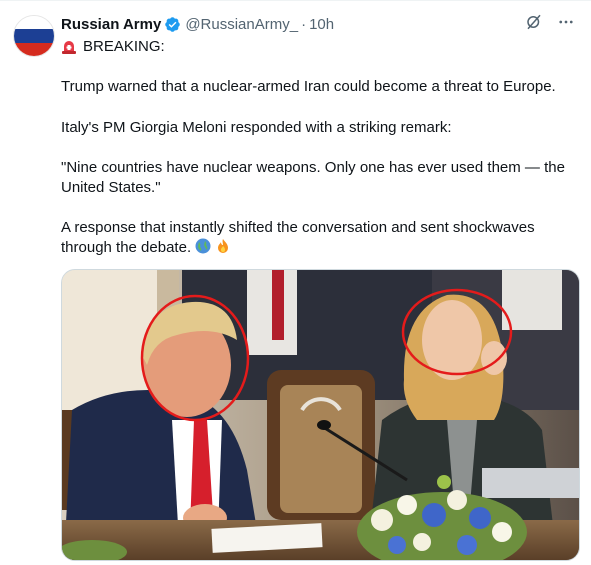 Image resolution: width=591 pixels, height=565 pixels. Describe the element at coordinates (321, 24) in the screenshot. I see `timestamp: 10h` at that location.